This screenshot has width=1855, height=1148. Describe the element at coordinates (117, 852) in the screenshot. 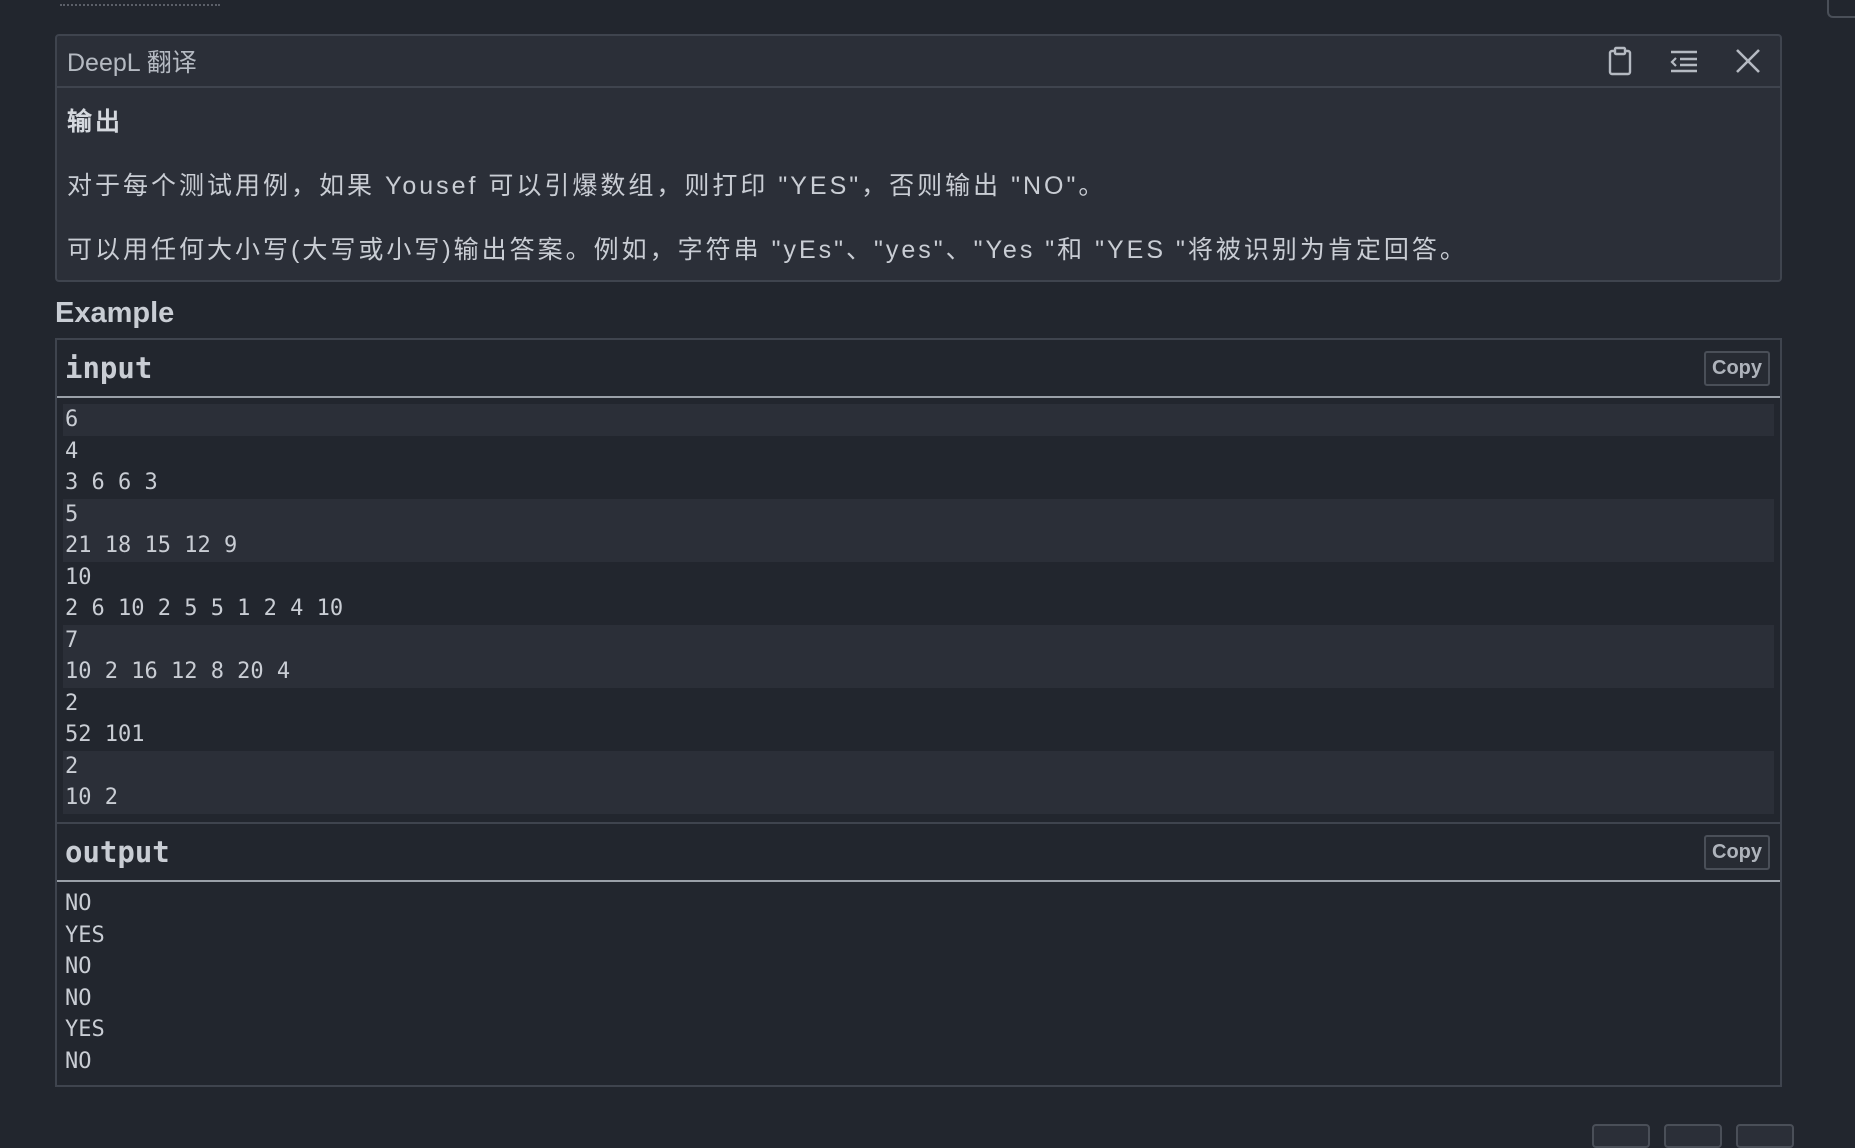

I see `output-label: output` at that location.